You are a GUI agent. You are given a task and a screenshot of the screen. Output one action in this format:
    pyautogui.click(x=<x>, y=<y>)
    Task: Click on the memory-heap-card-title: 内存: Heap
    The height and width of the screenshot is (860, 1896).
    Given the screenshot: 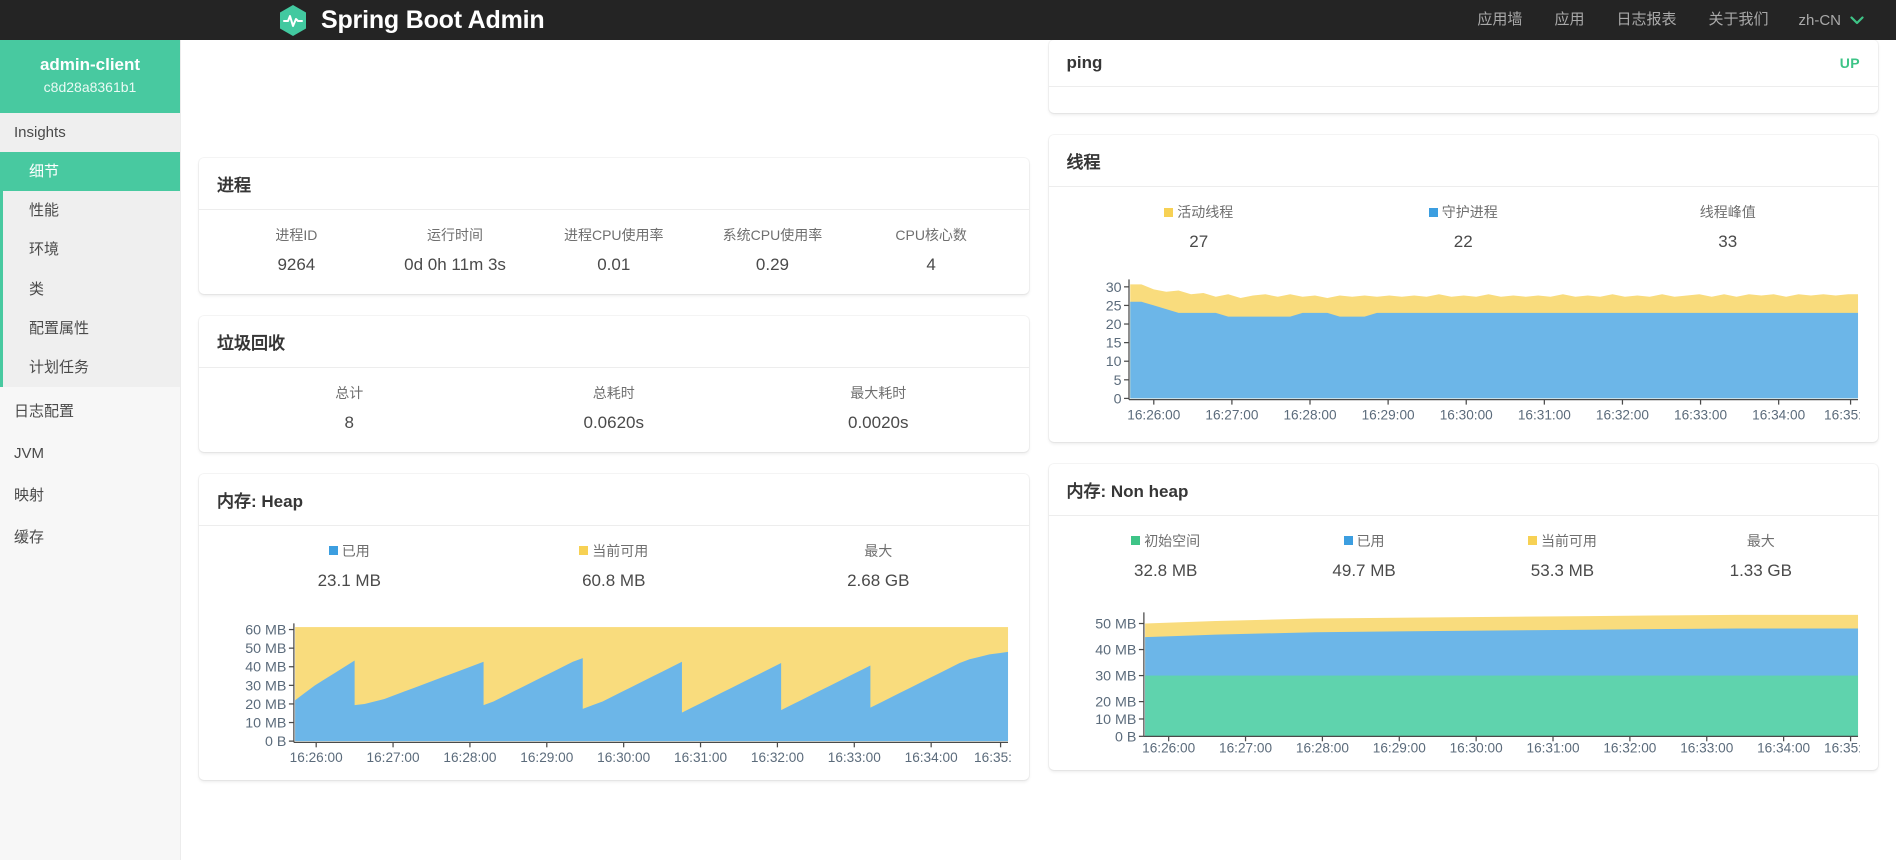 What is the action you would take?
    pyautogui.click(x=260, y=501)
    